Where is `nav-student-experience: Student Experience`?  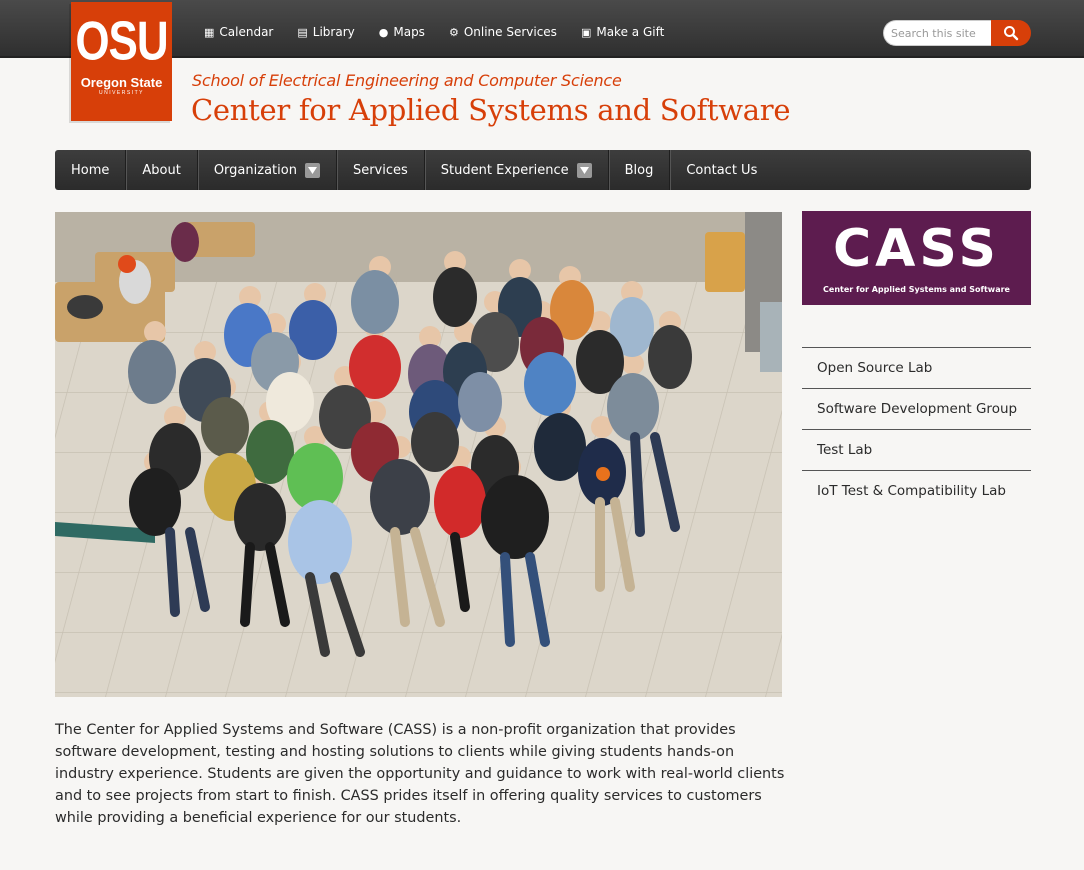
nav-student-experience: Student Experience is located at coordinates (517, 170).